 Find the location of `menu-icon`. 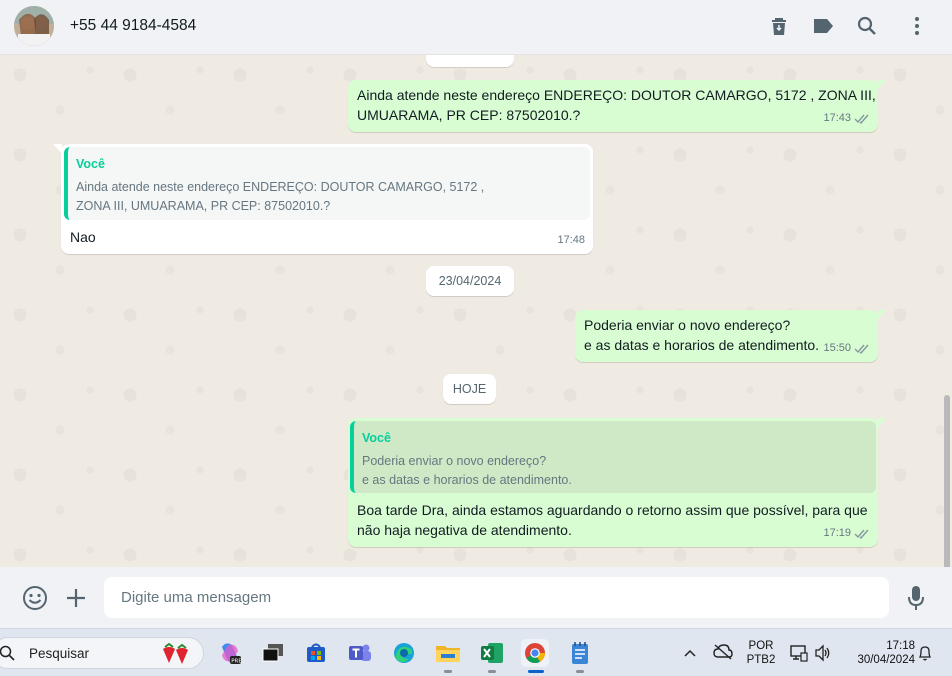

menu-icon is located at coordinates (917, 26).